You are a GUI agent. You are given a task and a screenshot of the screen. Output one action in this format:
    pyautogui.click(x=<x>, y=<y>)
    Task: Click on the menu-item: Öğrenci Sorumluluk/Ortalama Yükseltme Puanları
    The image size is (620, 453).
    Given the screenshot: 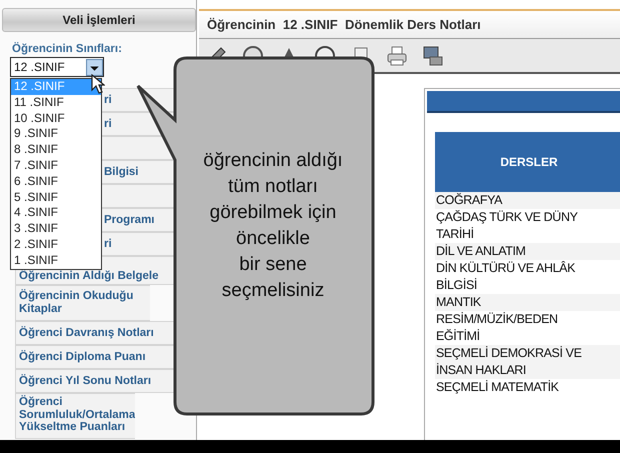 What is the action you would take?
    pyautogui.click(x=75, y=415)
    